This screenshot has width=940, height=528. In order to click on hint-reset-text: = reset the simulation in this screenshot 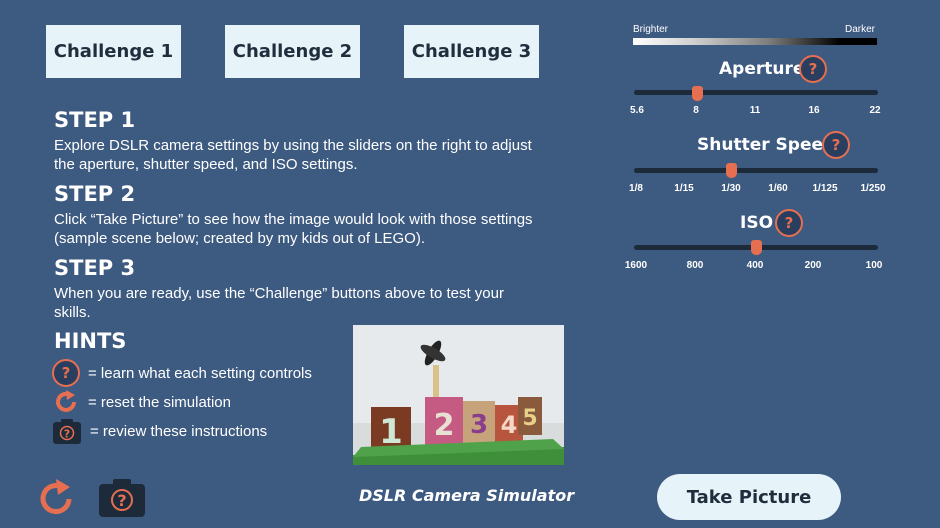, I will do `click(159, 402)`.